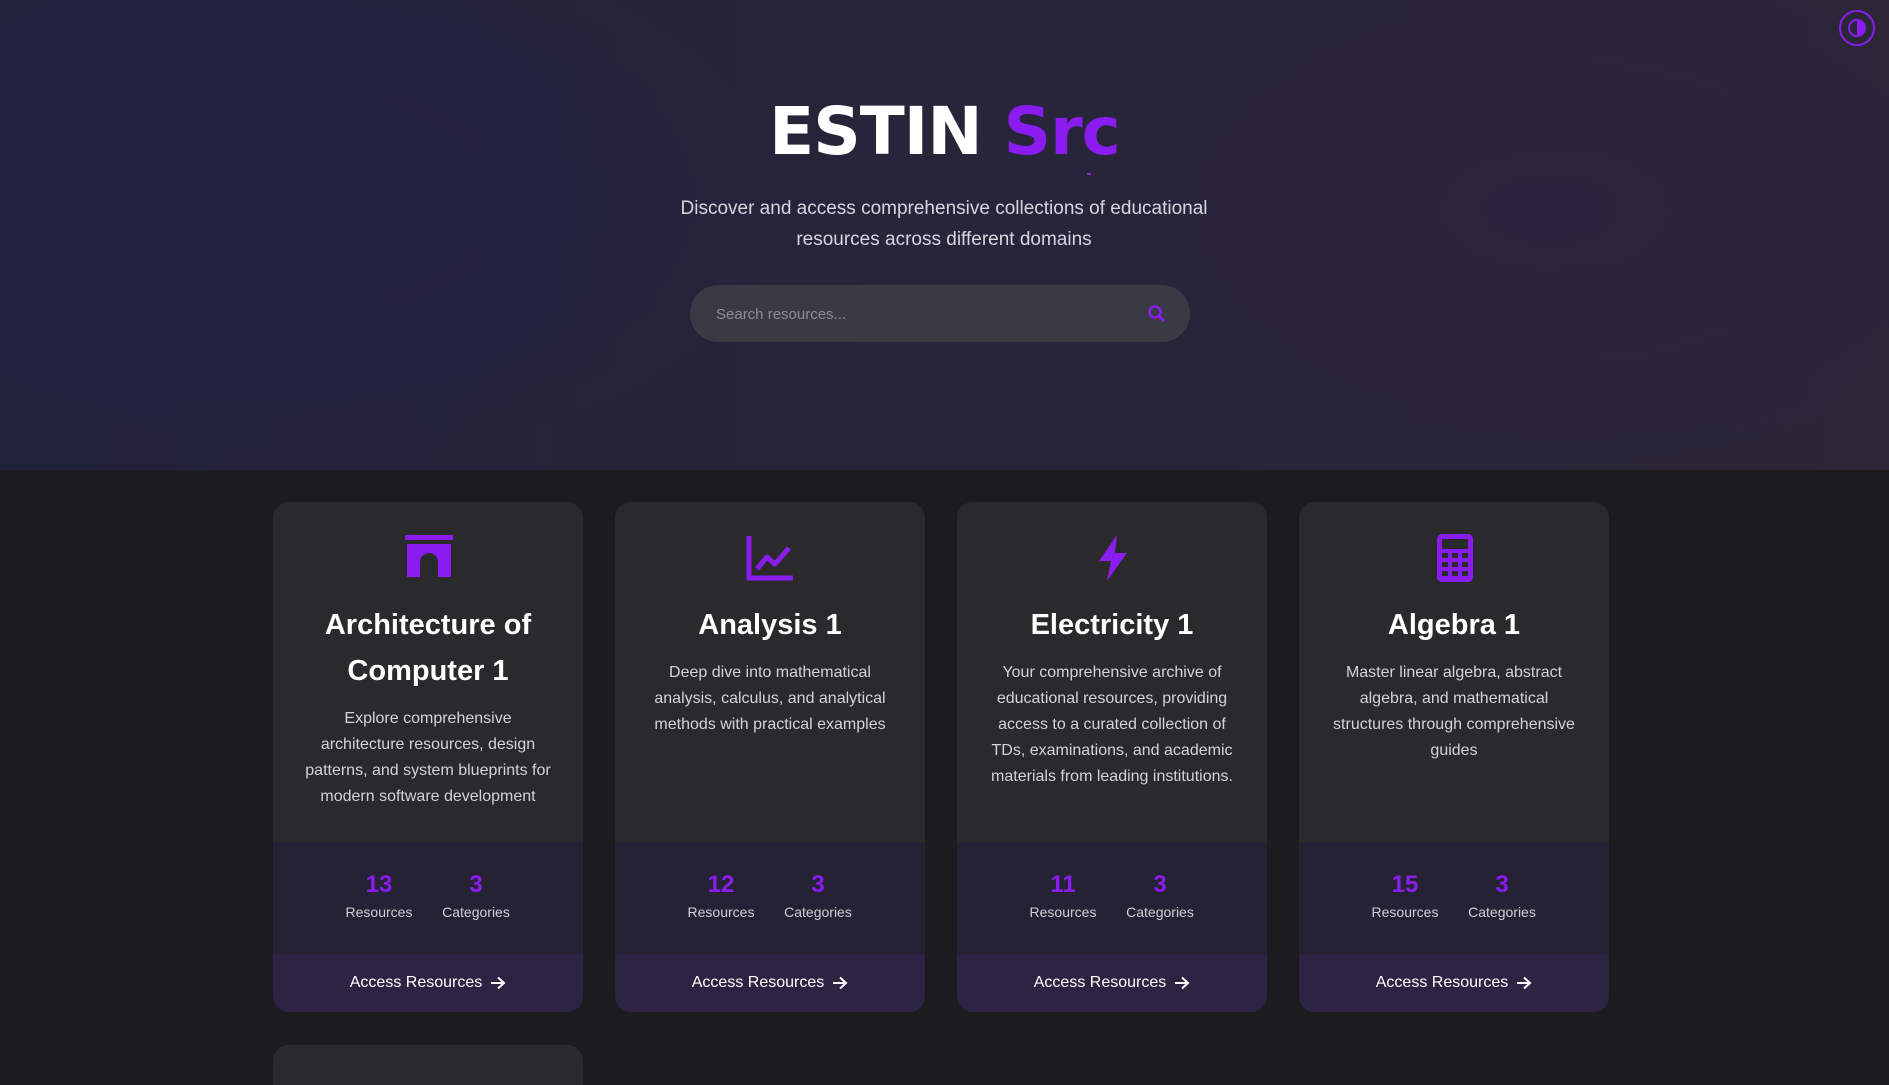 The width and height of the screenshot is (1889, 1085). What do you see at coordinates (875, 131) in the screenshot?
I see `title-main: ESTIN` at bounding box center [875, 131].